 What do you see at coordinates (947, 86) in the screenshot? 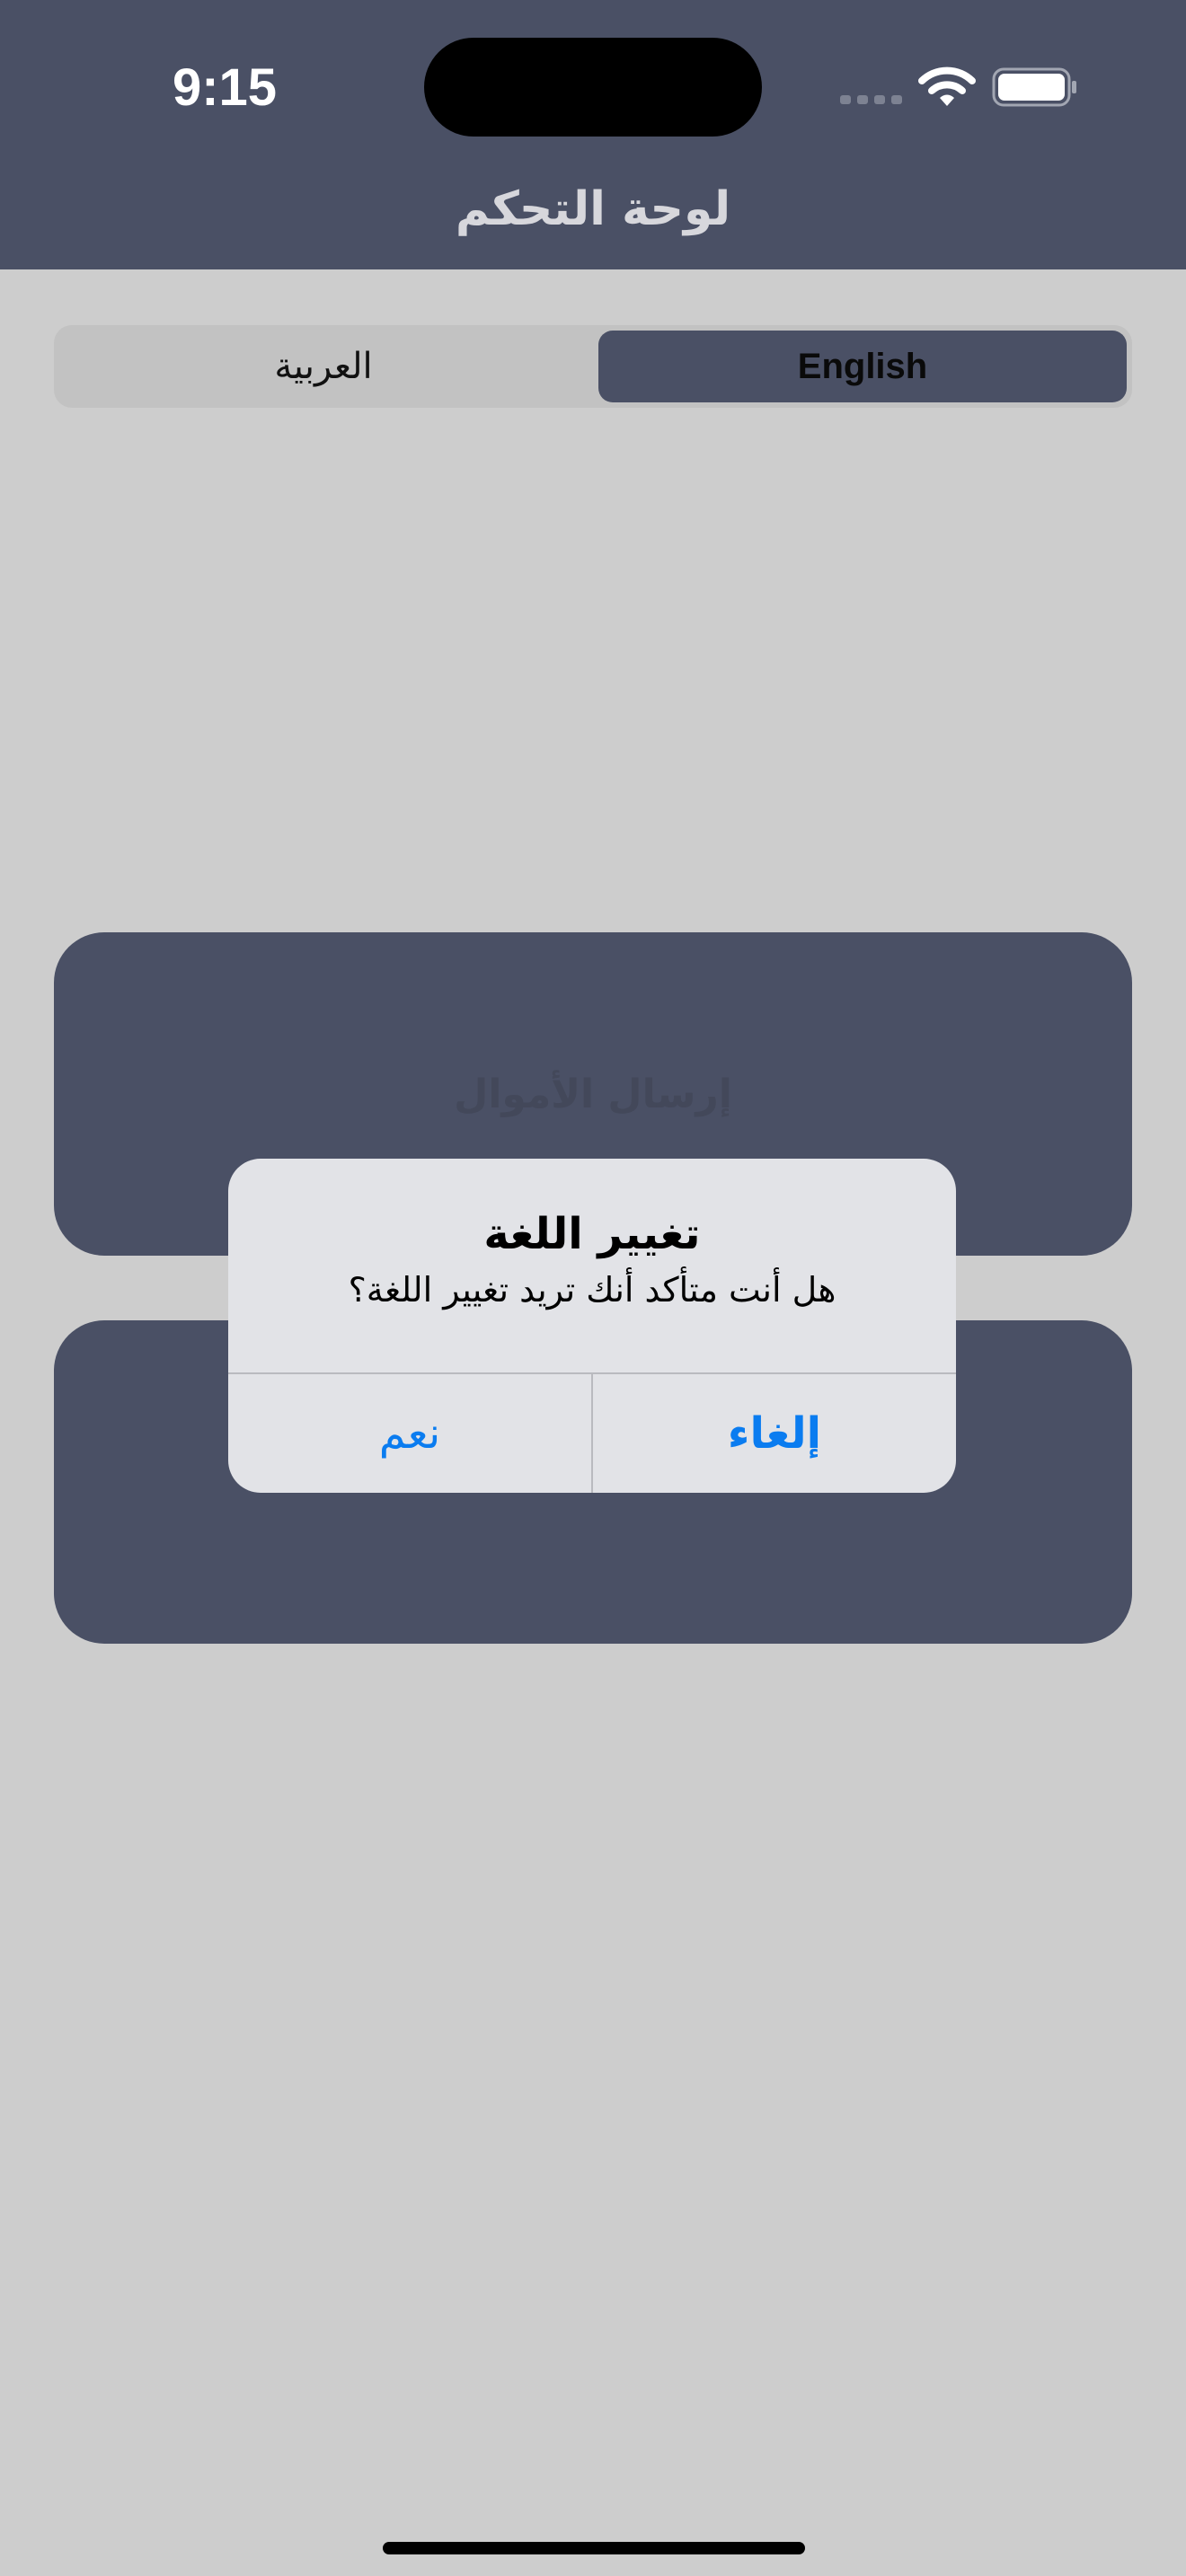
I see `wifi-icon` at bounding box center [947, 86].